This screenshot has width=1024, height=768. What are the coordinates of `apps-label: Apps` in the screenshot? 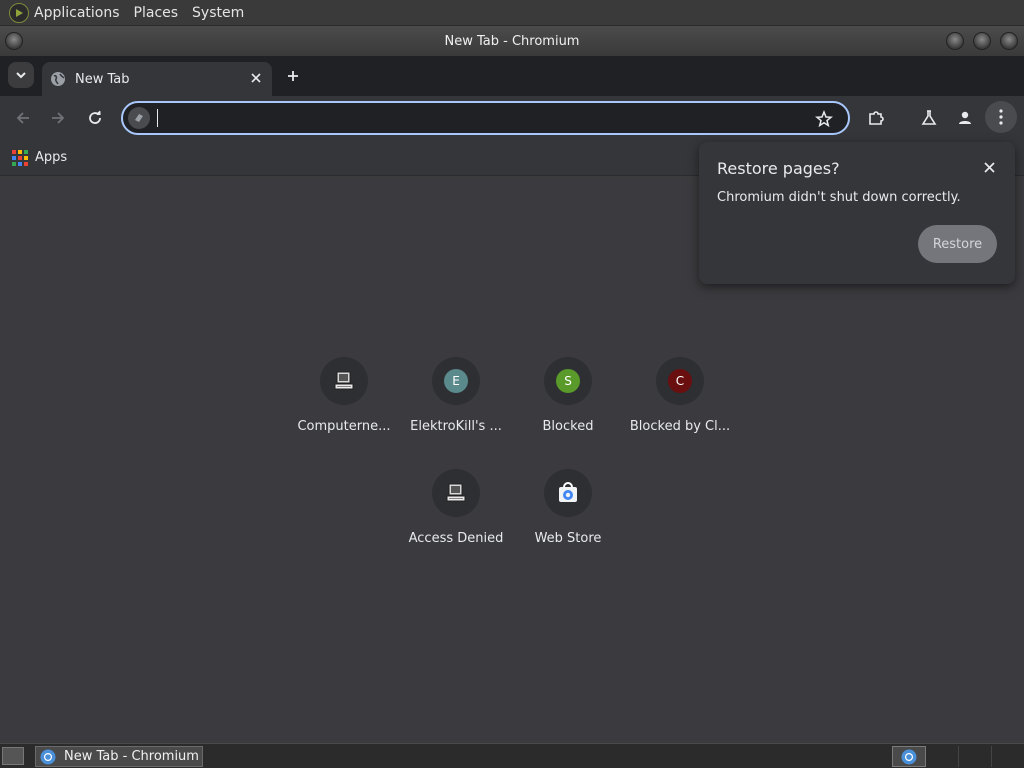 It's located at (51, 157).